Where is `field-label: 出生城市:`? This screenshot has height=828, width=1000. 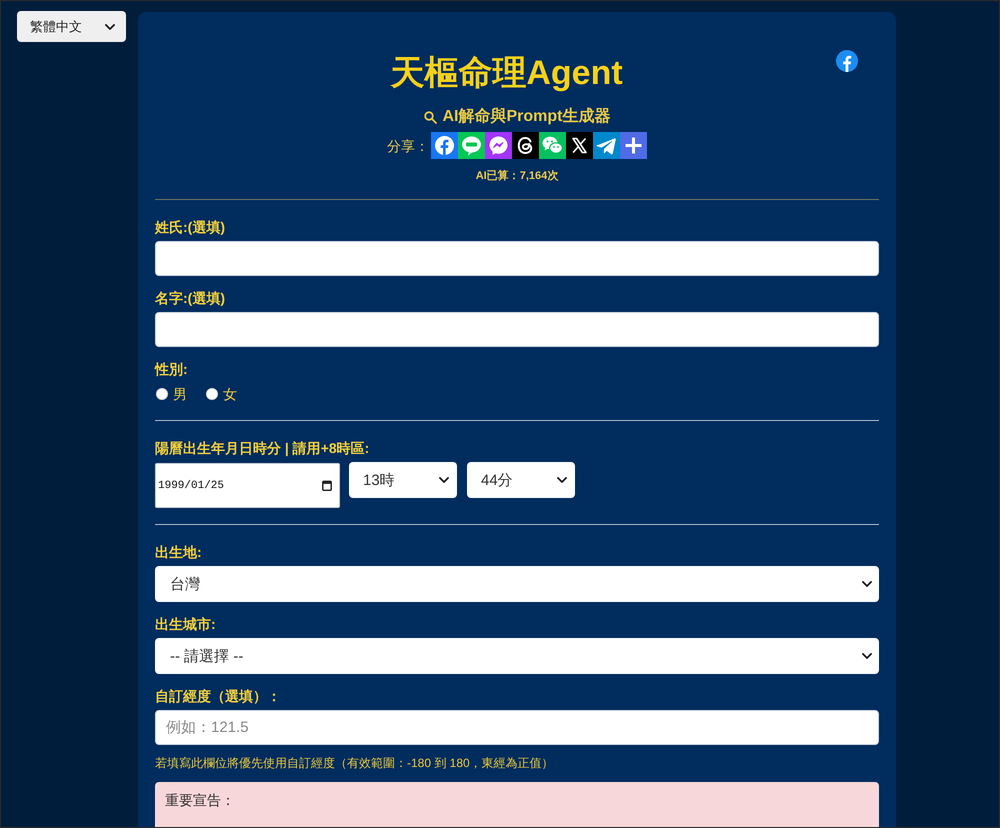
field-label: 出生城市: is located at coordinates (185, 624).